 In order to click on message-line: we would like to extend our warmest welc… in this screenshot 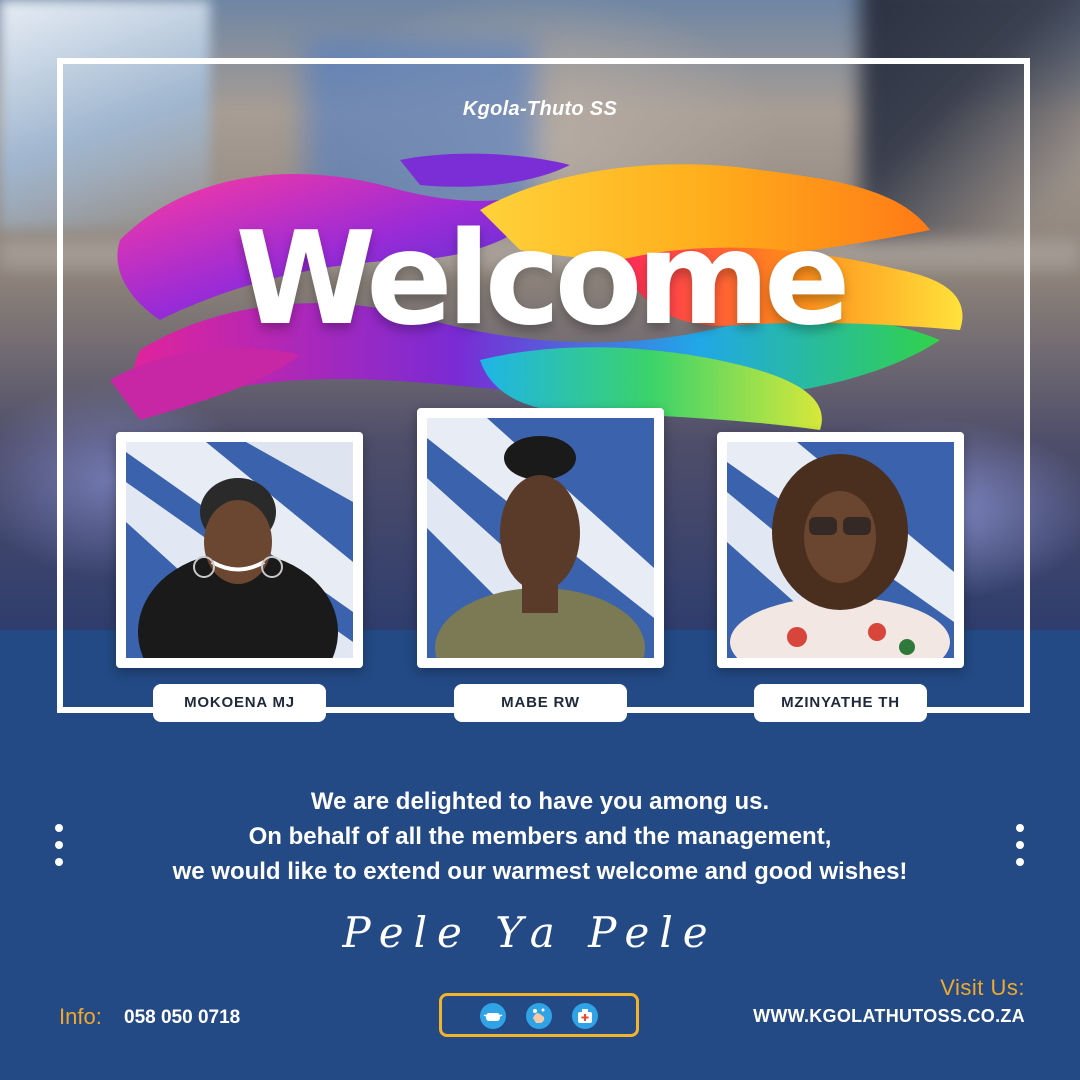, I will do `click(540, 871)`.